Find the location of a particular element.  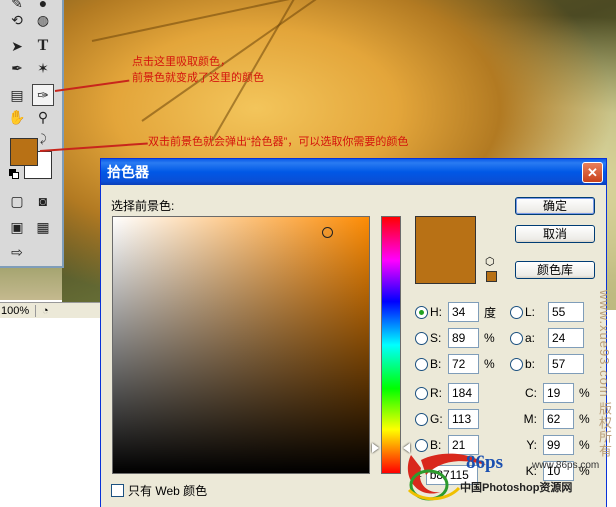

lab-b-label: b: is located at coordinates (530, 364).